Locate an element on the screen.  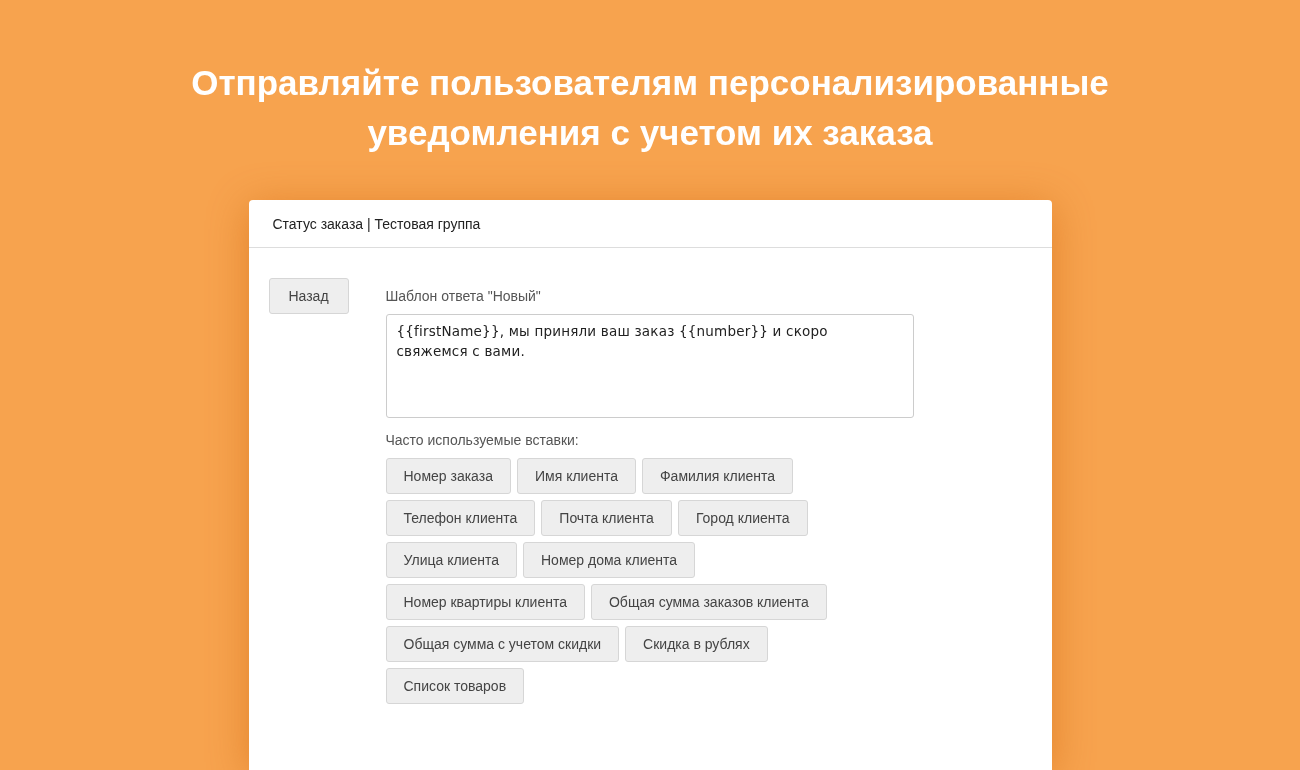
insert-button: Список товаров is located at coordinates (455, 686).